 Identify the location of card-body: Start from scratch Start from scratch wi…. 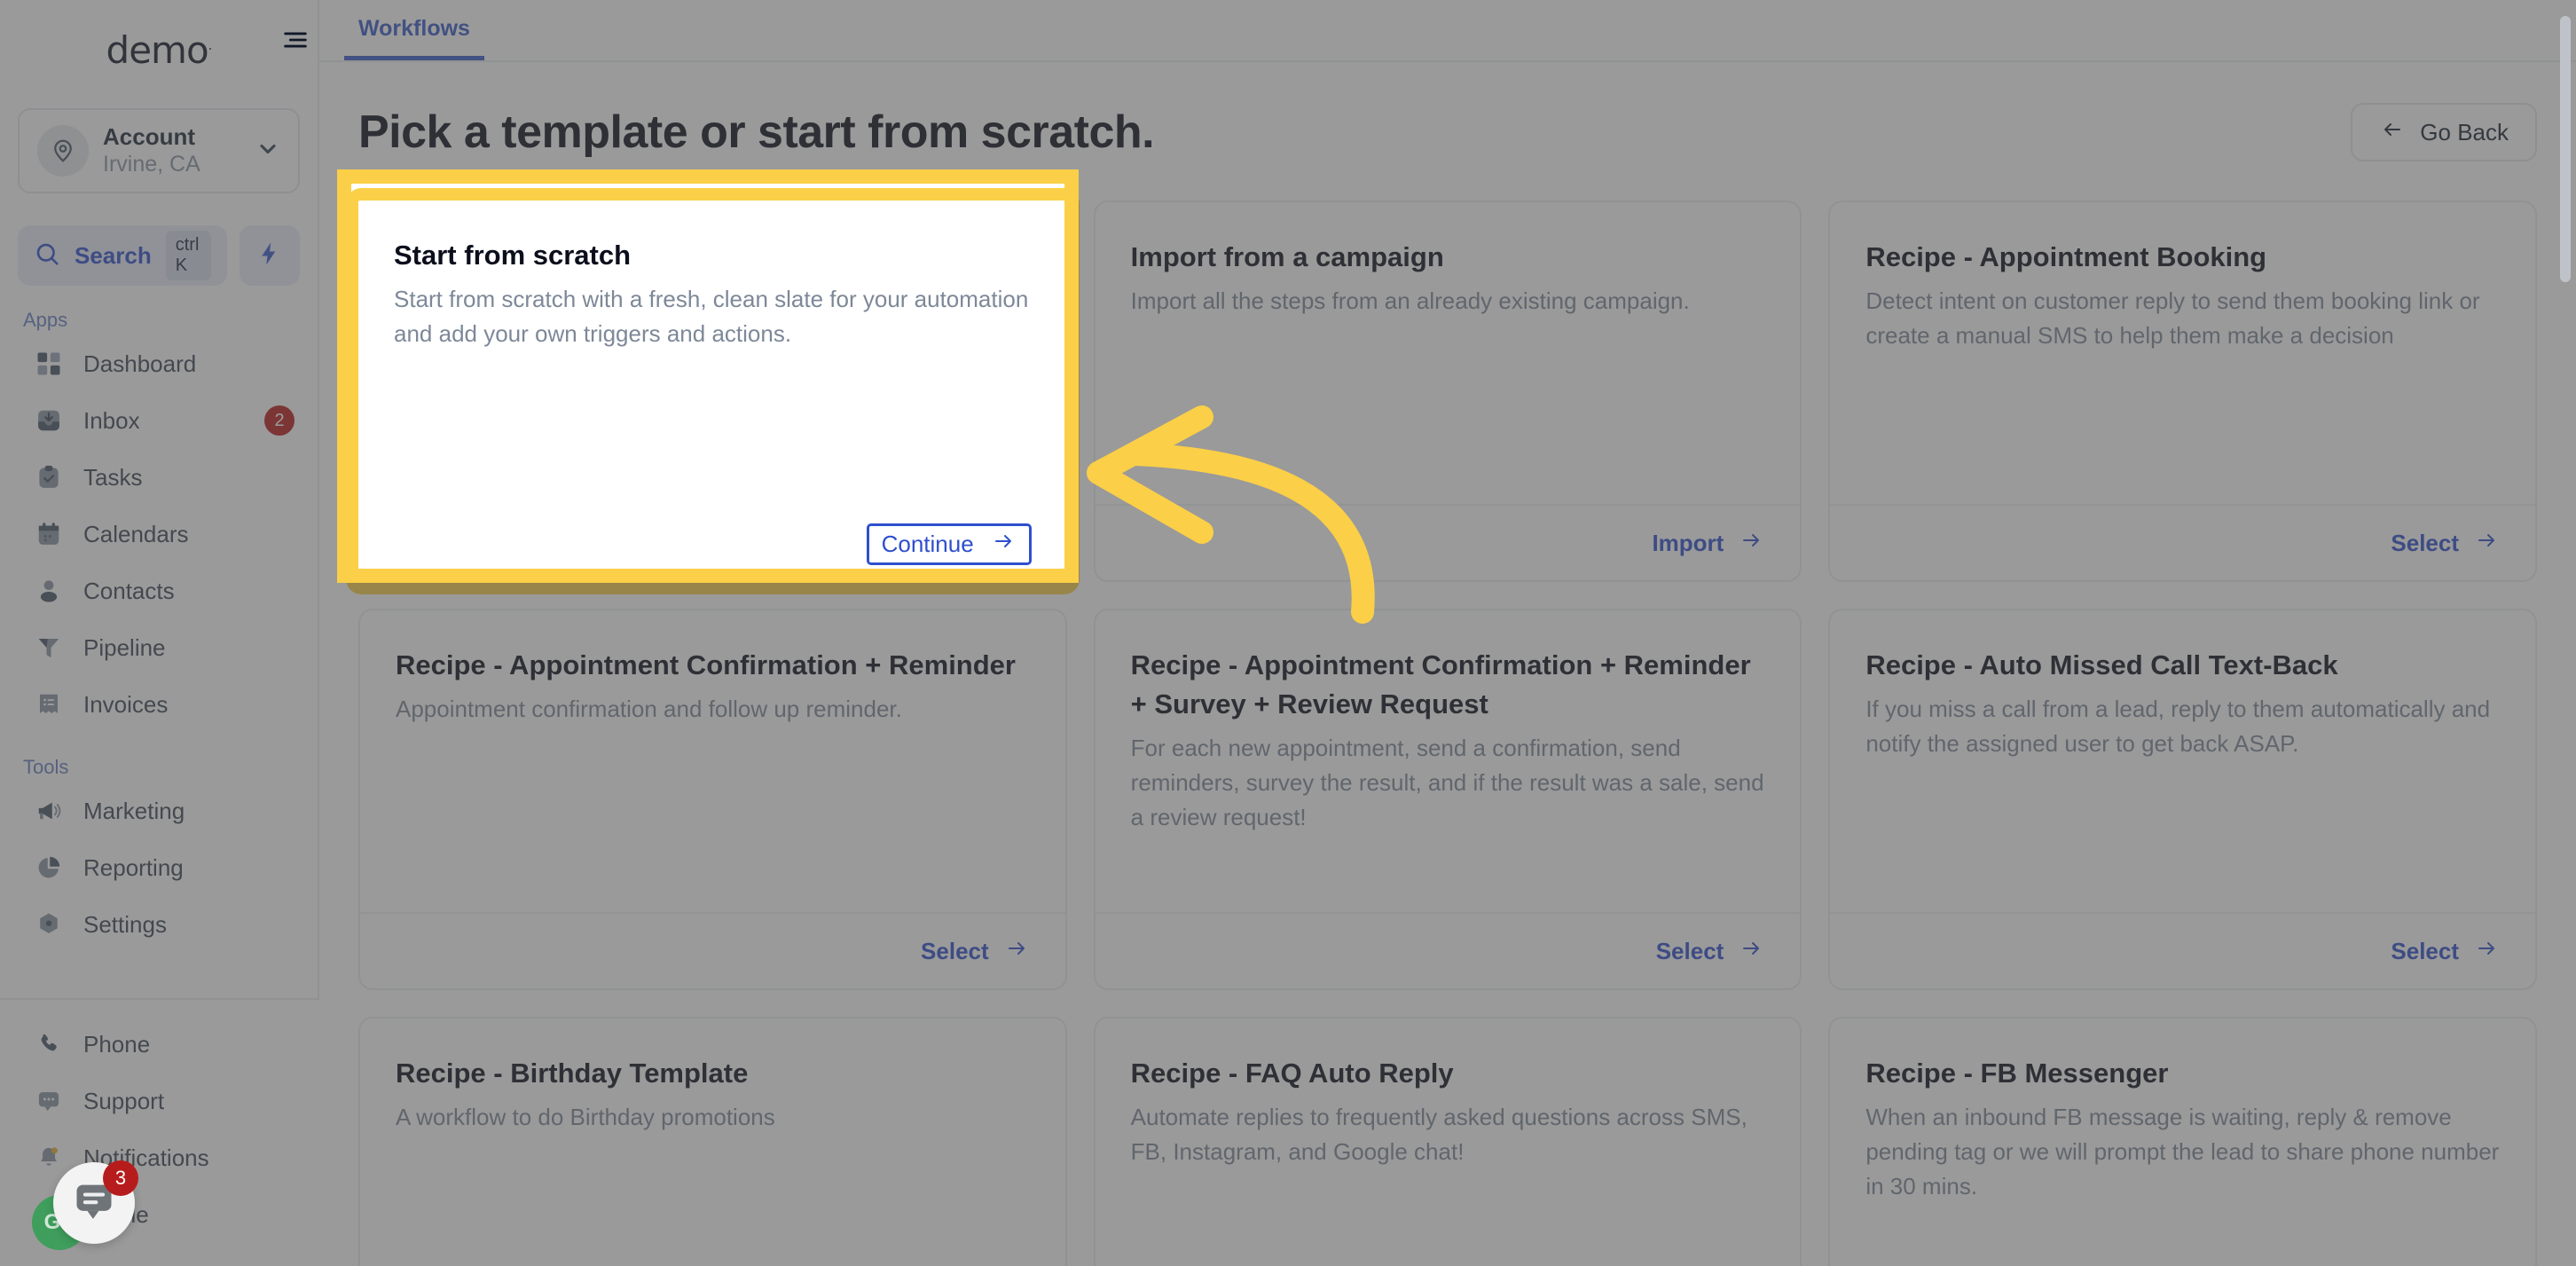
(712, 353).